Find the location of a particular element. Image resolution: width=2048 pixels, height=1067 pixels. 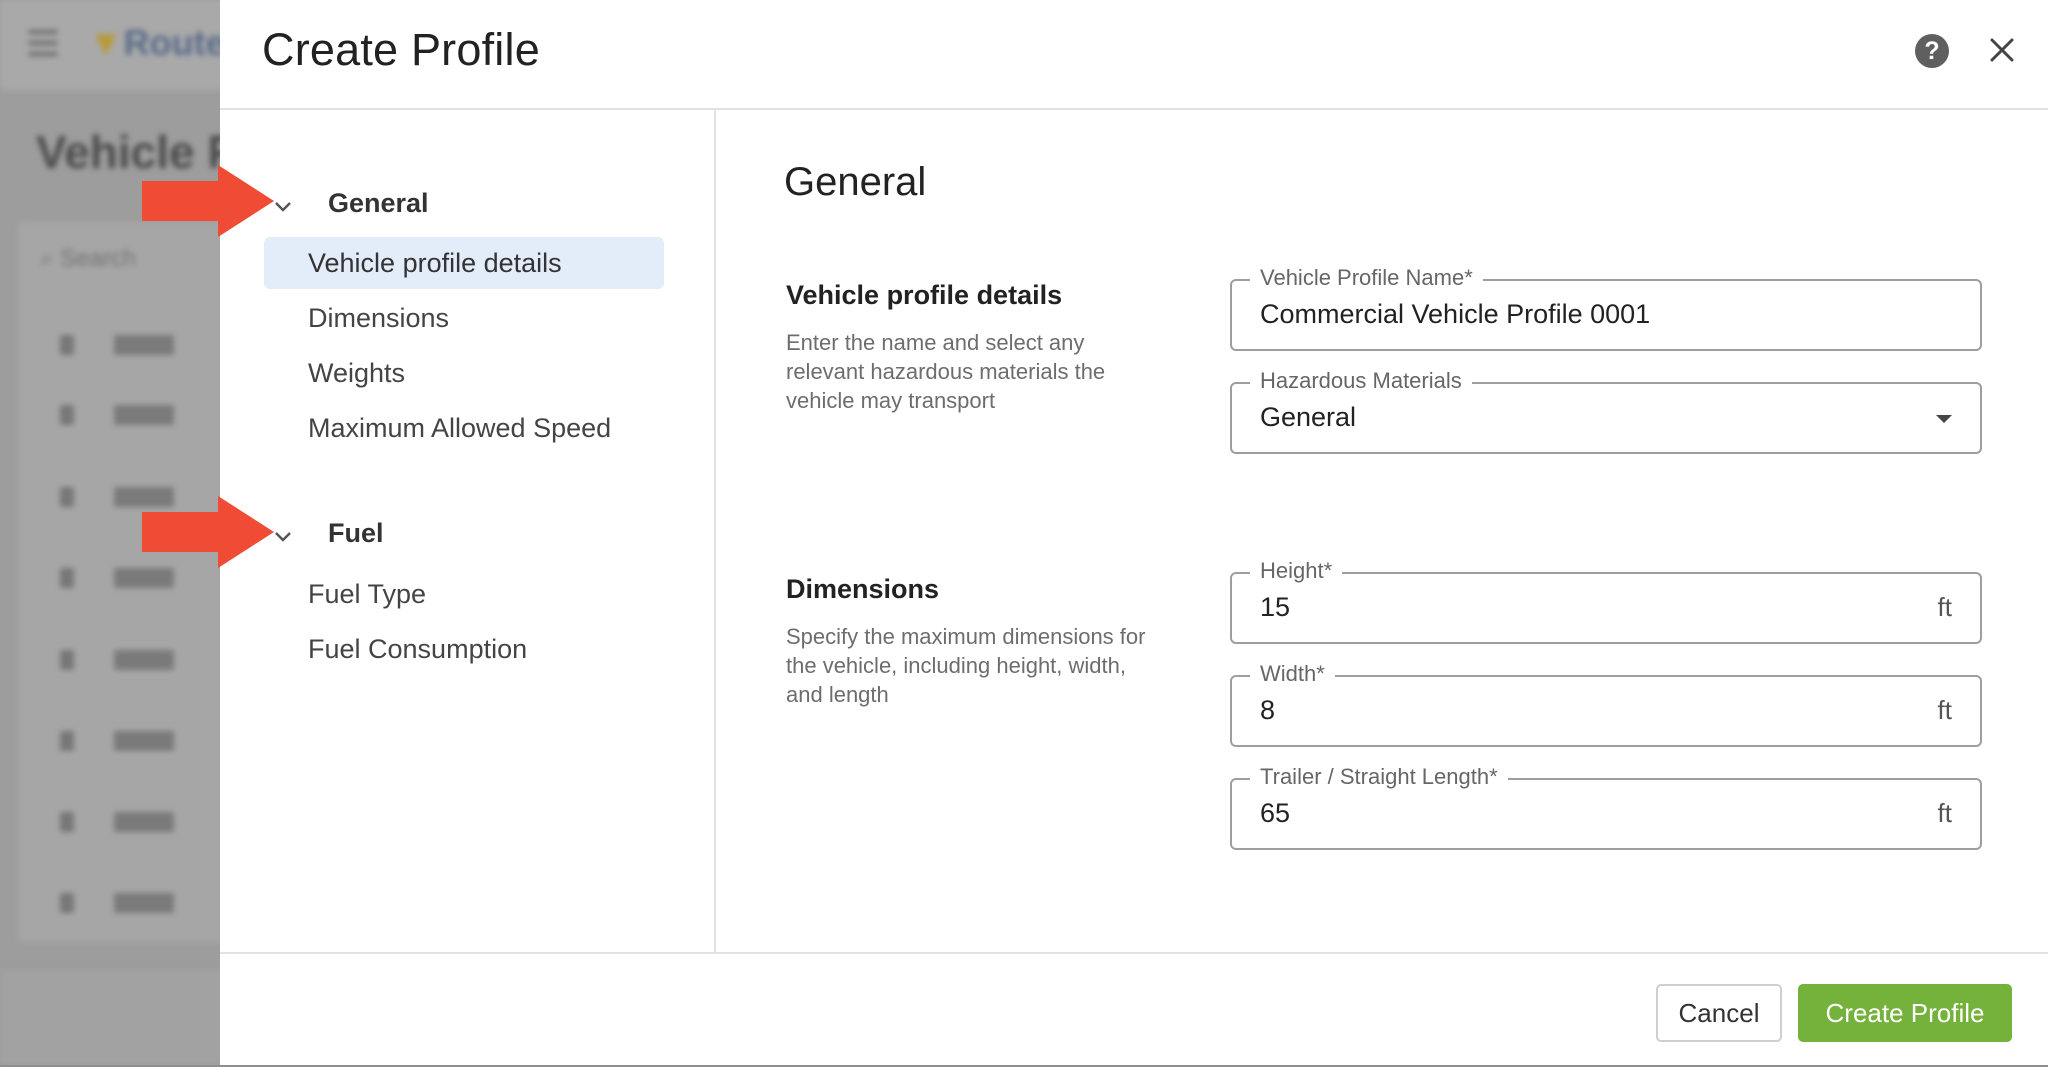

nav-group-label: Fuel is located at coordinates (356, 533).